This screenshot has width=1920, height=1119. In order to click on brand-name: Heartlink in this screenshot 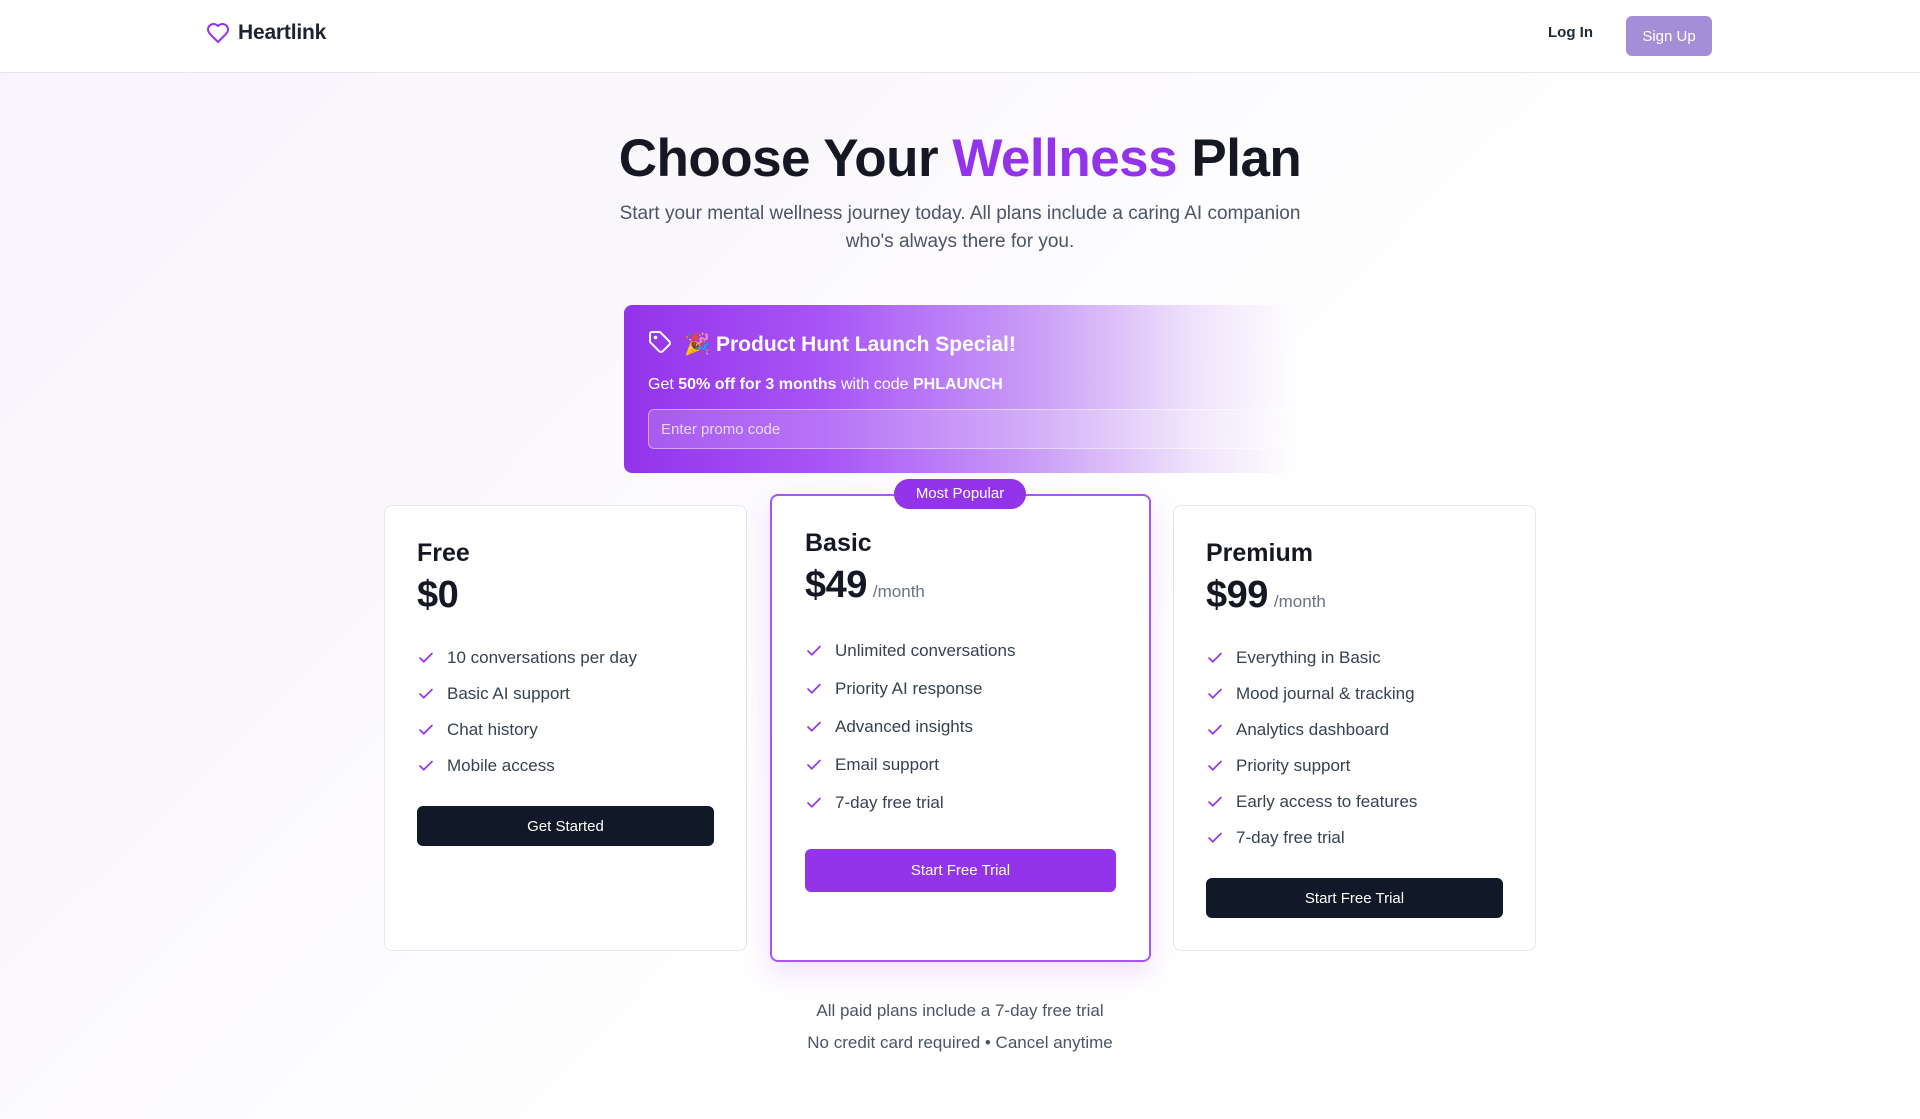, I will do `click(282, 32)`.